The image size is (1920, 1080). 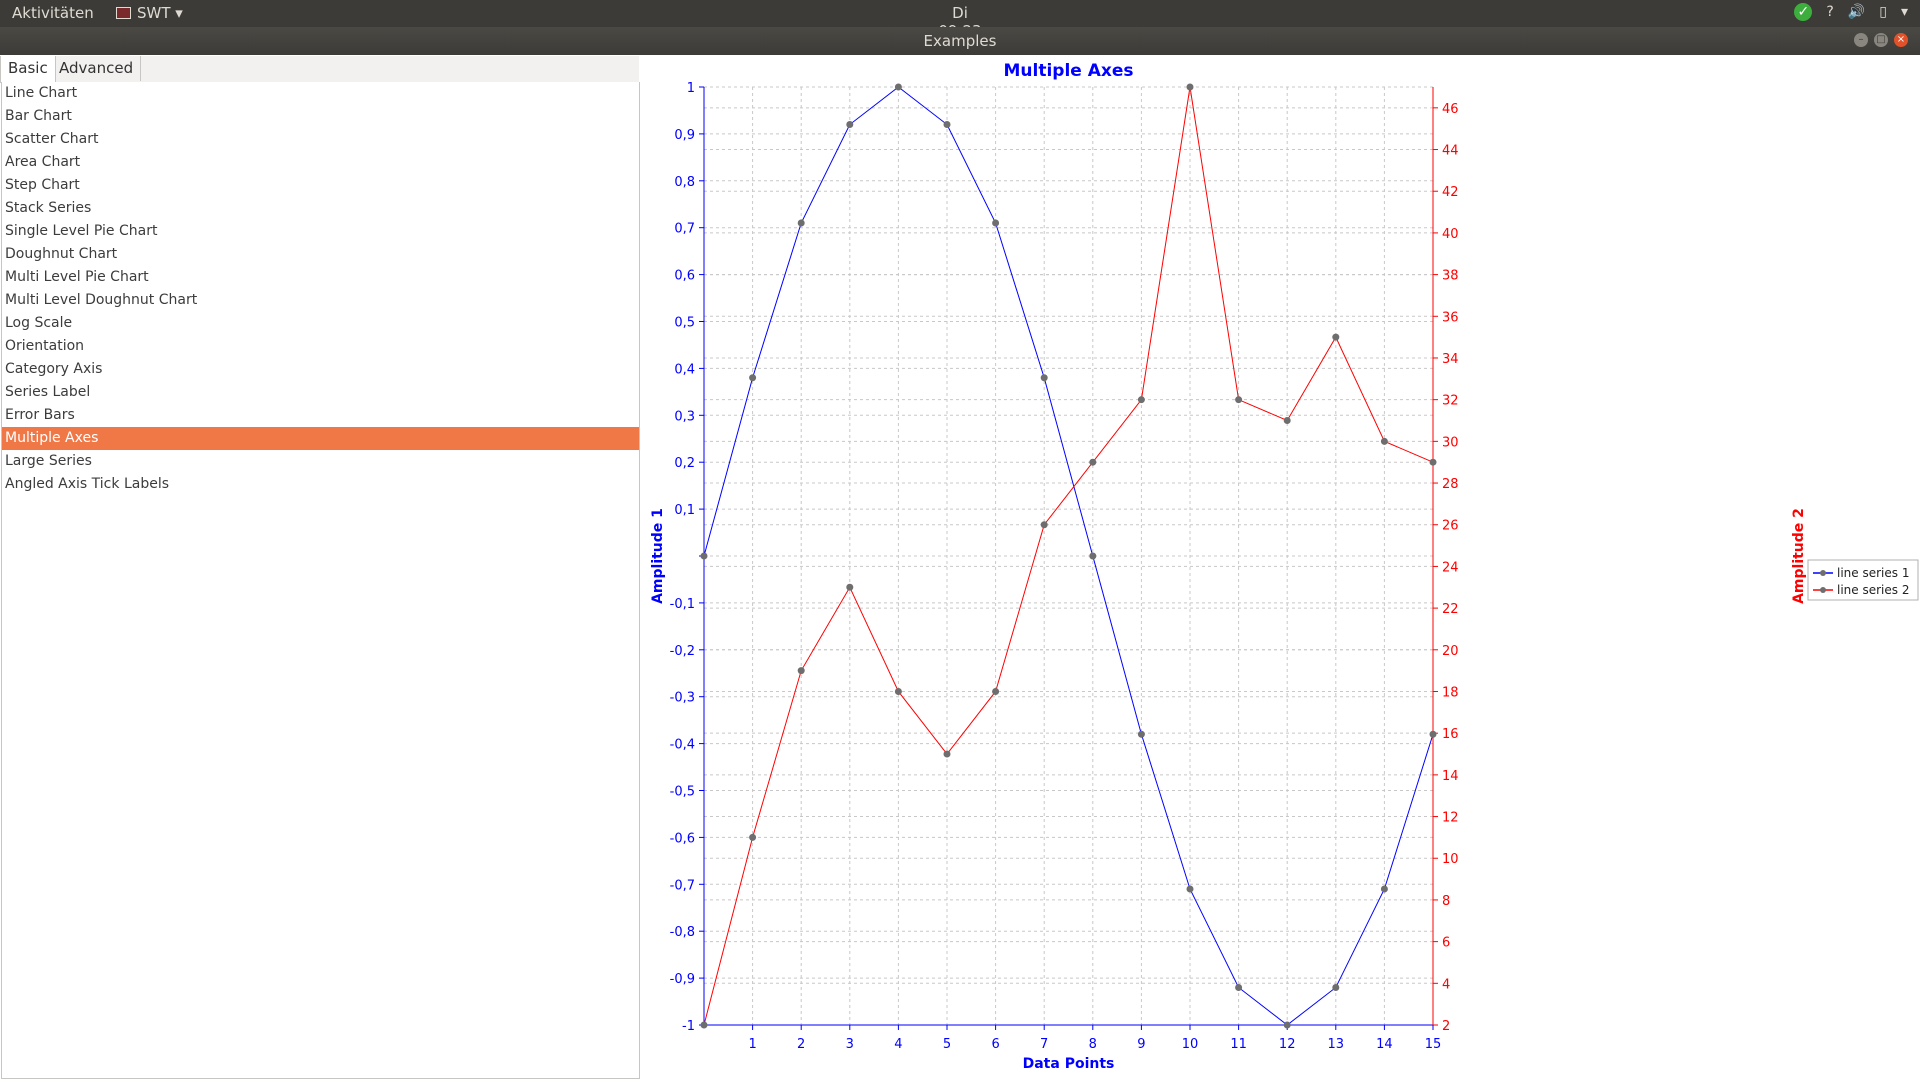 What do you see at coordinates (320, 185) in the screenshot?
I see `list-item: Step Chart` at bounding box center [320, 185].